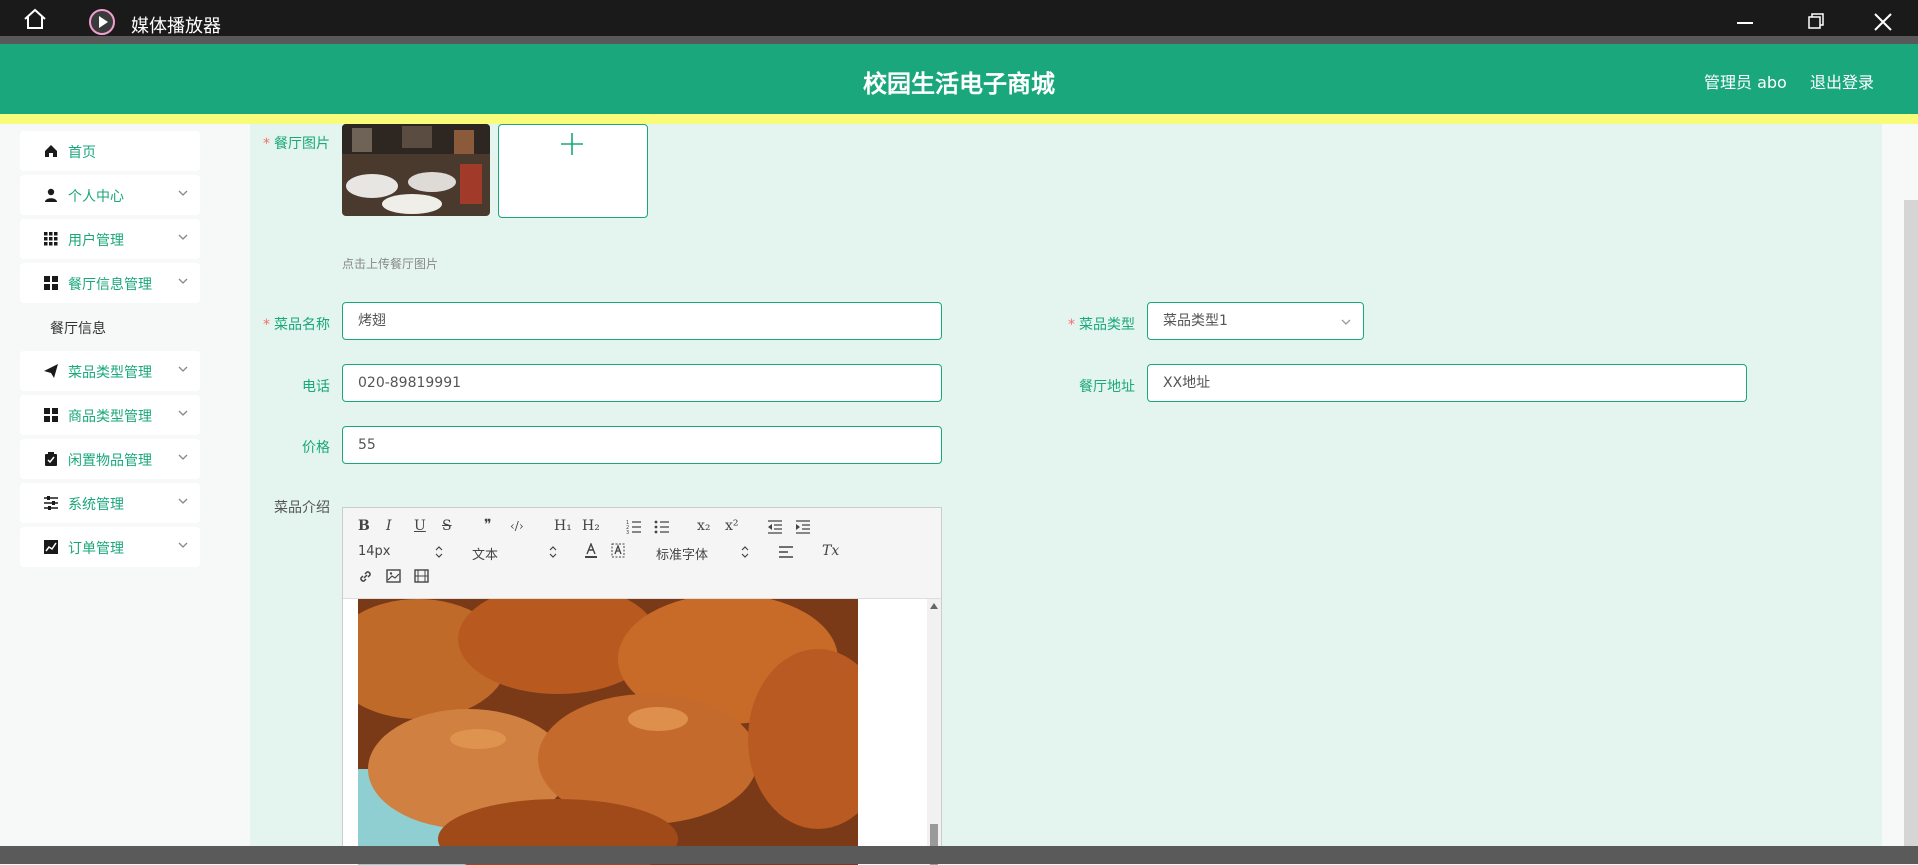  Describe the element at coordinates (102, 22) in the screenshot. I see `media-player-icon` at that location.